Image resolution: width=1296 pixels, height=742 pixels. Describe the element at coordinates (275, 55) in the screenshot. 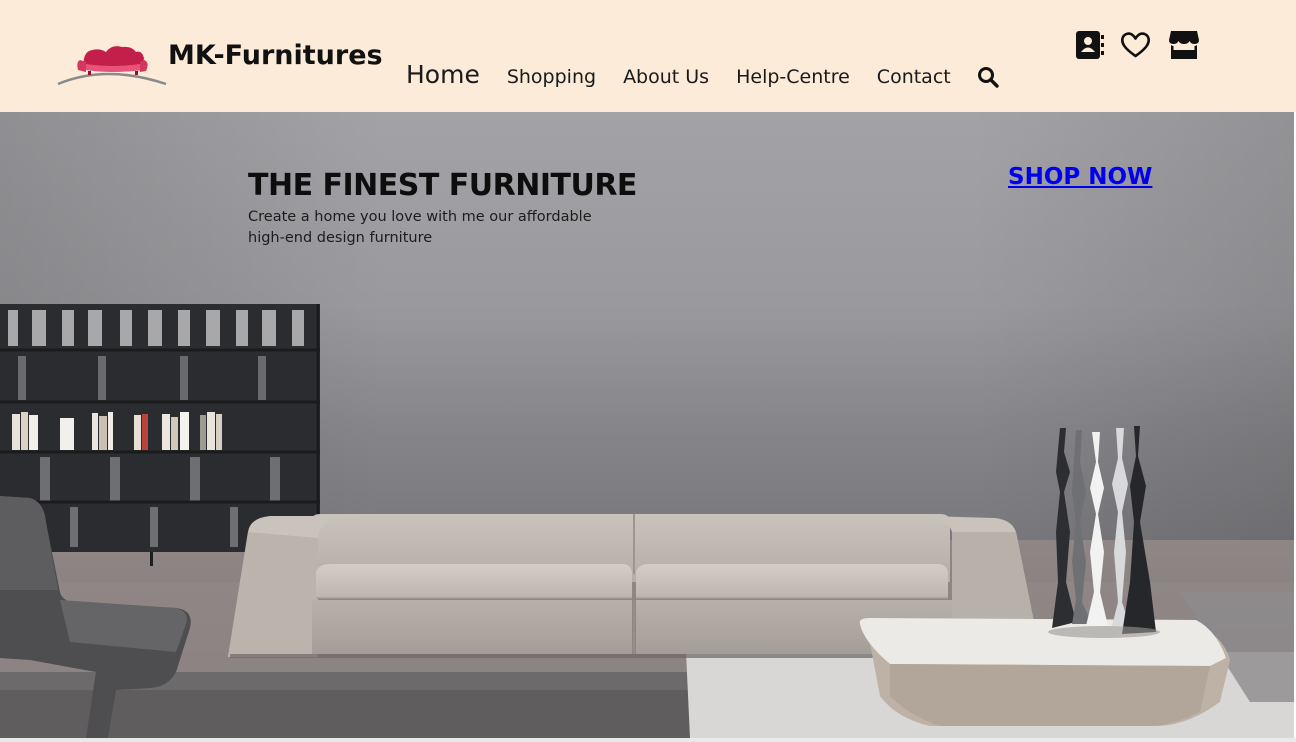

I see `brand-name: MK-Furnitures` at that location.